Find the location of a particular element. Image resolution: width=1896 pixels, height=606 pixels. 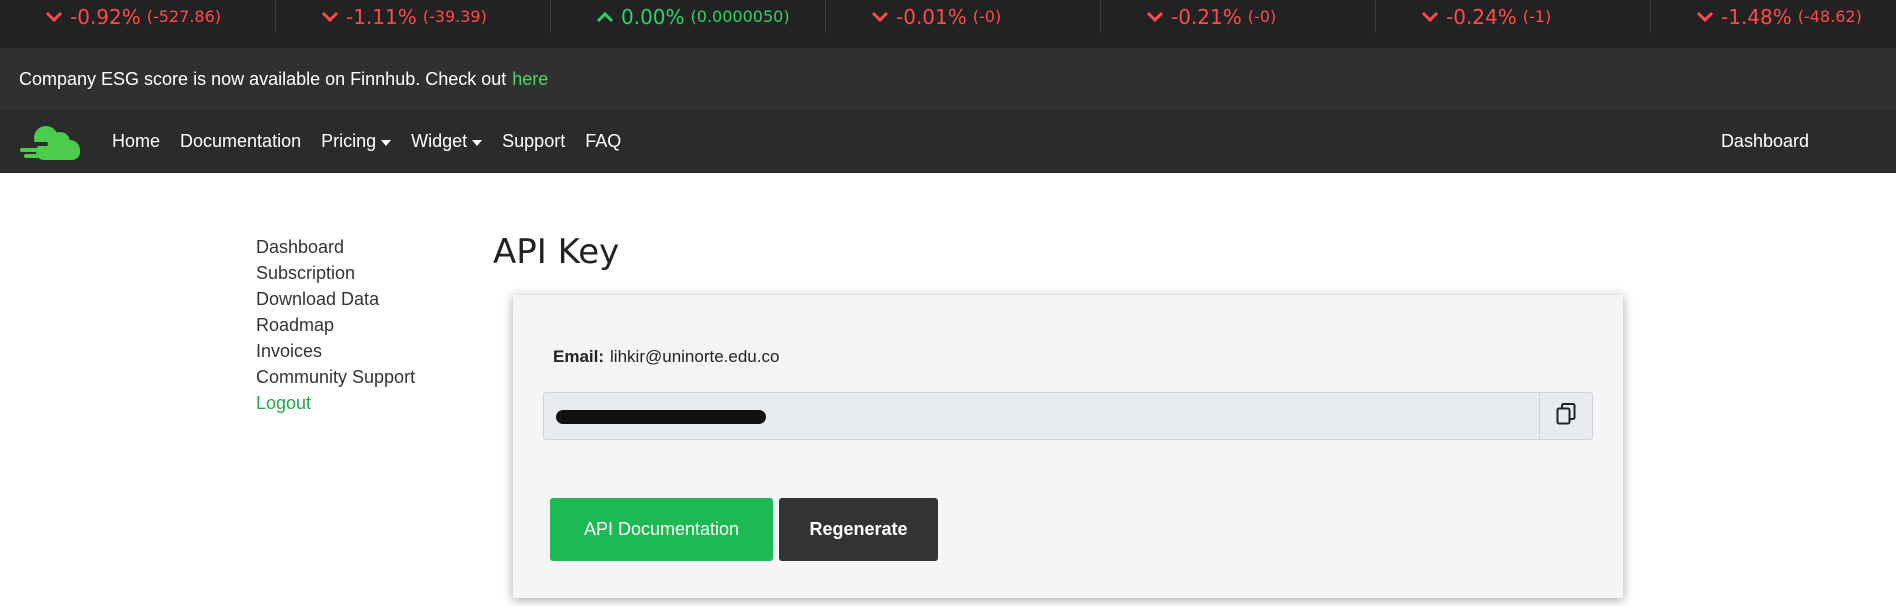

nav-support: Support is located at coordinates (533, 141).